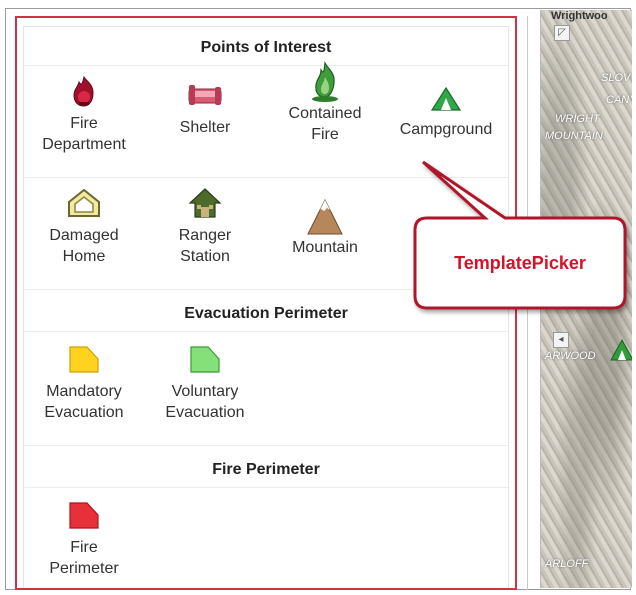 The image size is (636, 595). I want to click on template-label: Campground, so click(446, 129).